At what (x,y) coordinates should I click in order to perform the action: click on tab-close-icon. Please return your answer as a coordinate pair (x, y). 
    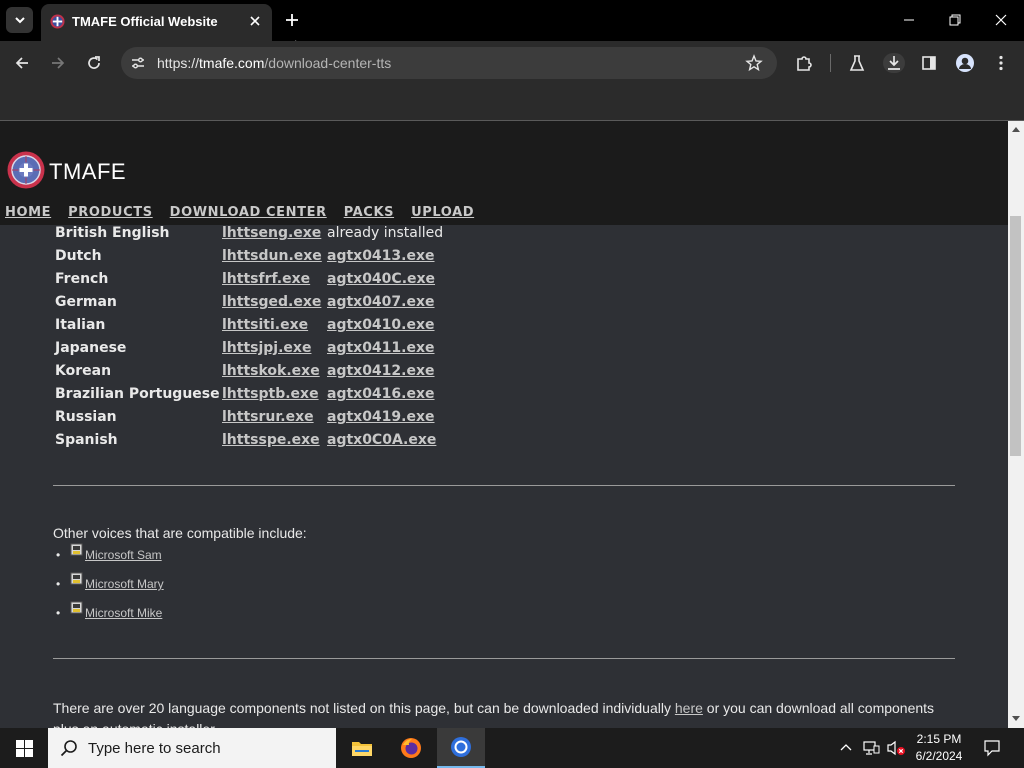
    Looking at the image, I should click on (255, 21).